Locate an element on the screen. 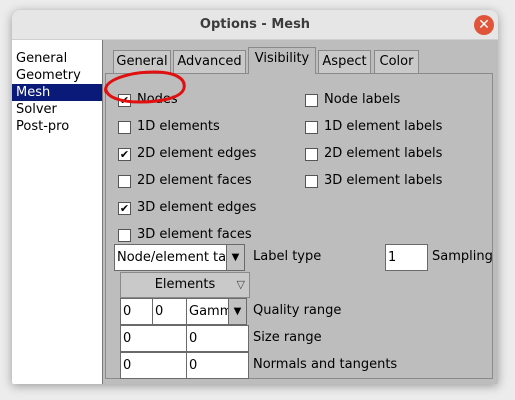 Image resolution: width=515 pixels, height=400 pixels. element-faces-2d-label: 2D element faces is located at coordinates (194, 180).